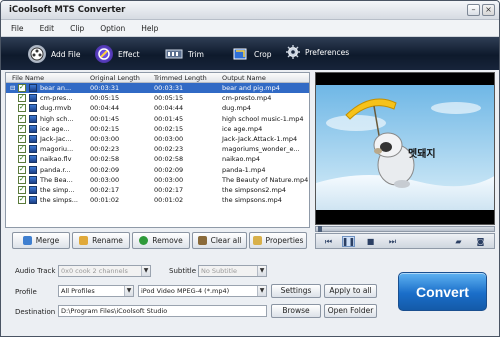  Describe the element at coordinates (161, 240) in the screenshot. I see `remove-button: Remove` at that location.